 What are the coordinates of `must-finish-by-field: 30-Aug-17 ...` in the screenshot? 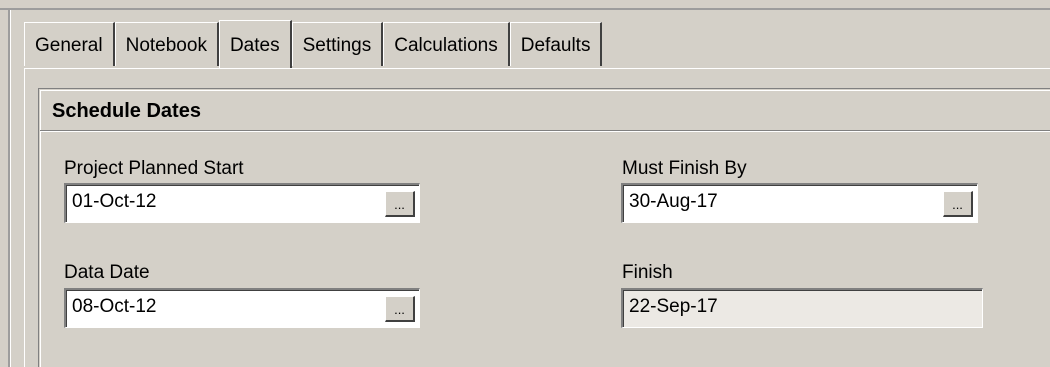 It's located at (799, 203).